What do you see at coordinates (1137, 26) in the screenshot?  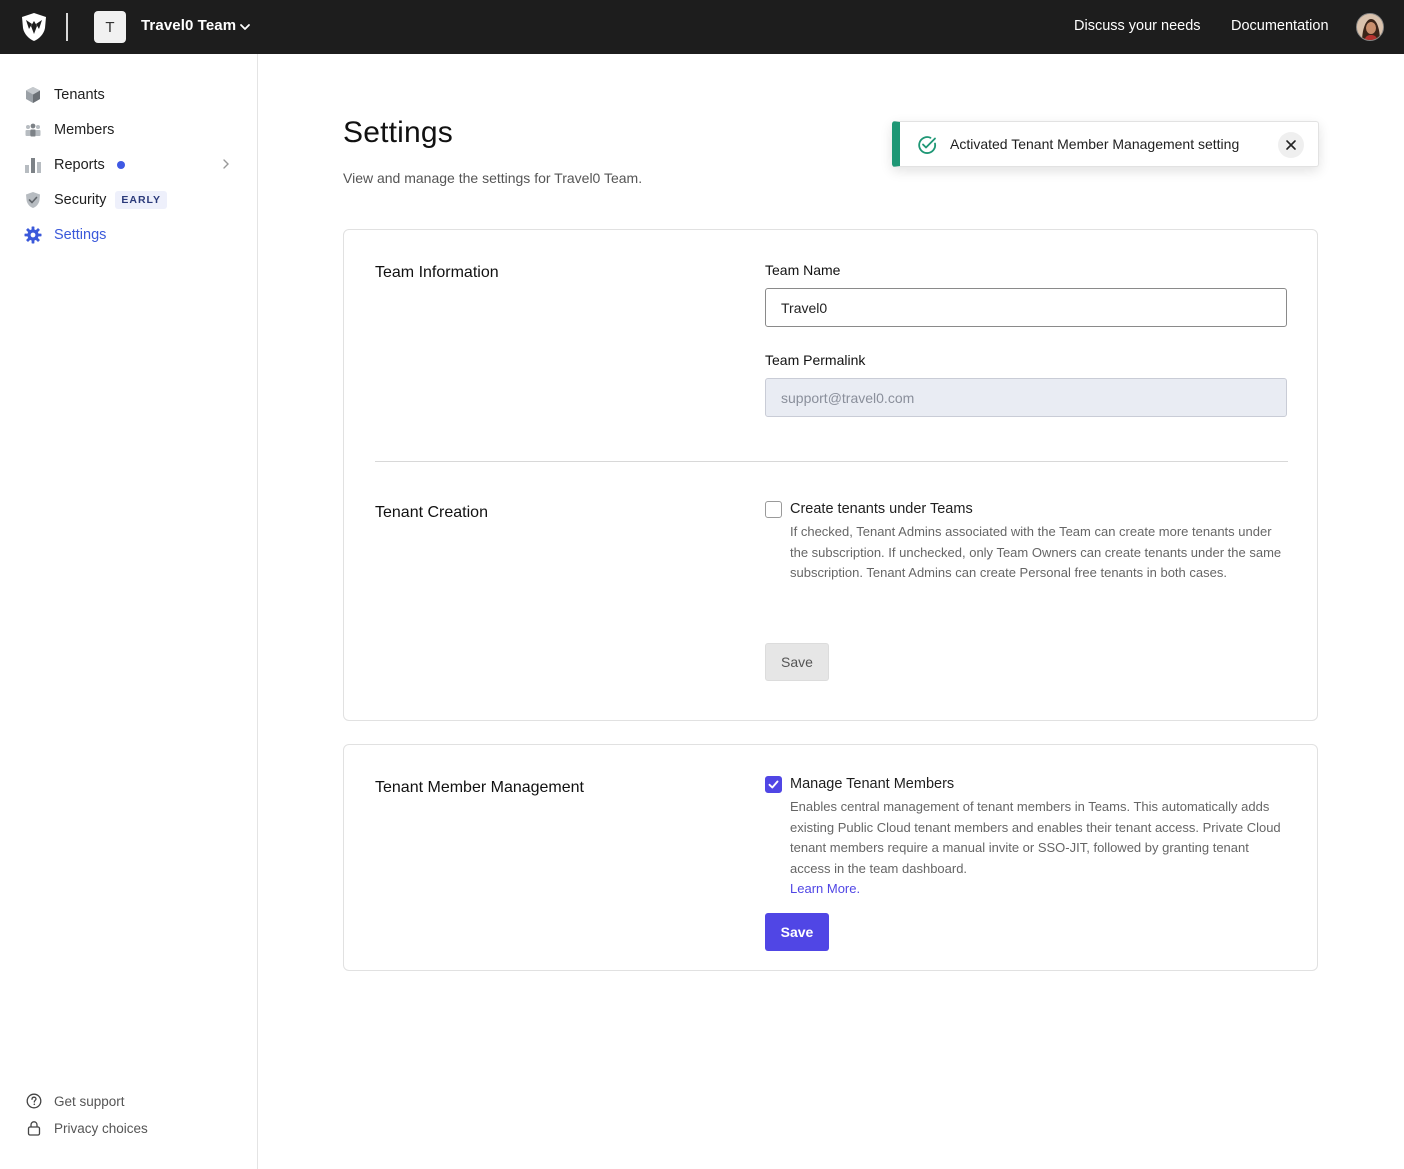 I see `discuss-needs-link: Discuss your needs` at bounding box center [1137, 26].